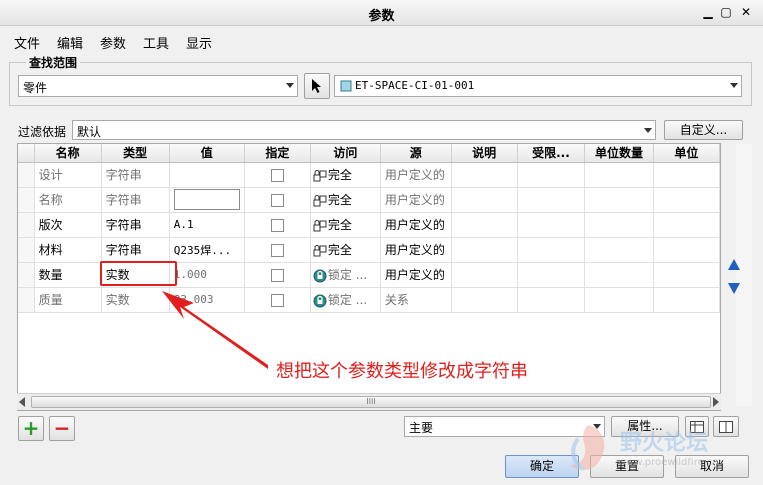 This screenshot has height=485, width=763. Describe the element at coordinates (538, 86) in the screenshot. I see `model-dropdown: ET-SPACE-CI-01-001` at that location.